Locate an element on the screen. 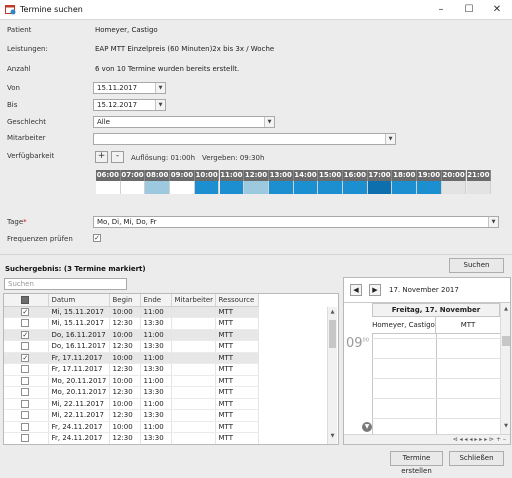 This screenshot has width=512, height=478. column-header-ende: Ende is located at coordinates (156, 300).